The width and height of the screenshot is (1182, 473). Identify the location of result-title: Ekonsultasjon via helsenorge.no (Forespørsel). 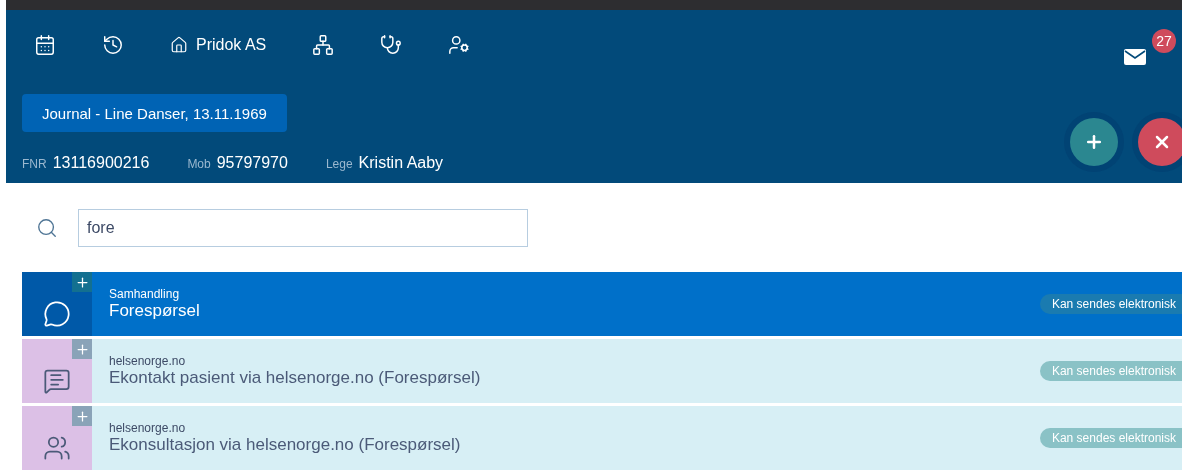
(285, 445).